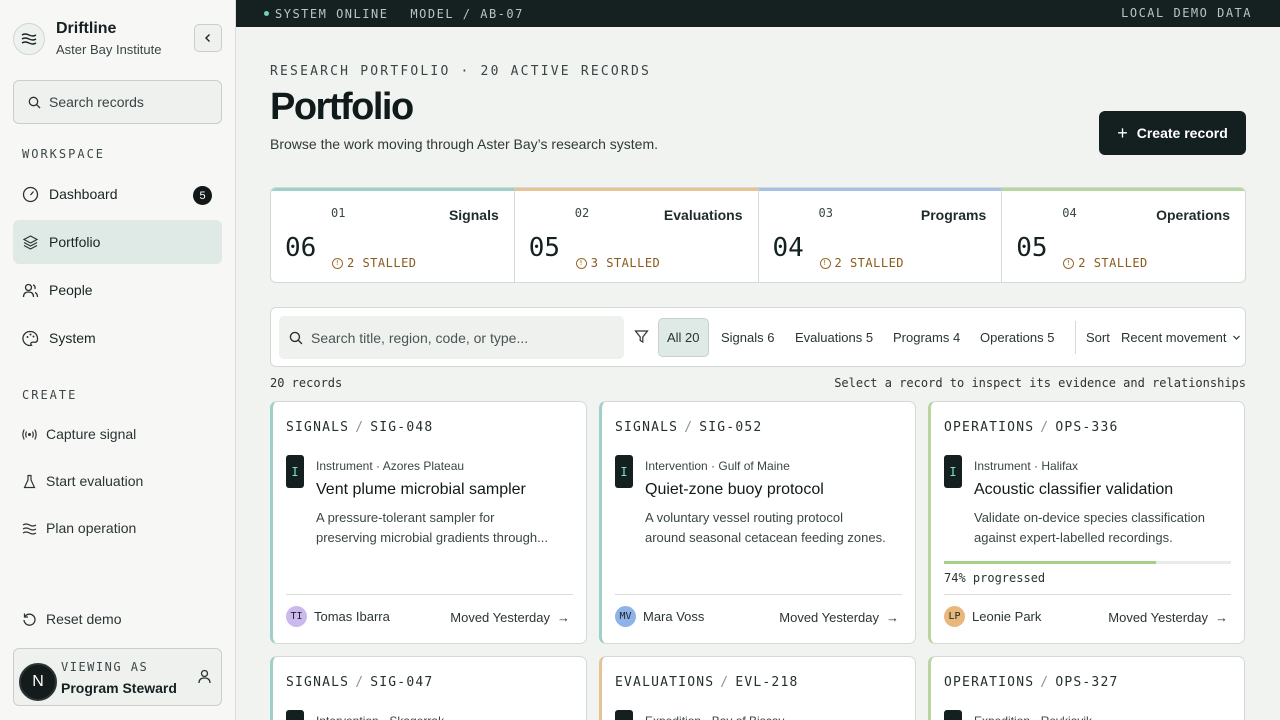 The image size is (1280, 720). What do you see at coordinates (1087, 427) in the screenshot?
I see `record-id: OPS-336` at bounding box center [1087, 427].